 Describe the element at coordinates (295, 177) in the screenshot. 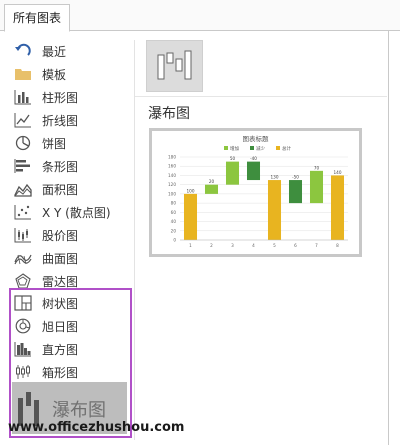

I see `data-label: -50` at that location.